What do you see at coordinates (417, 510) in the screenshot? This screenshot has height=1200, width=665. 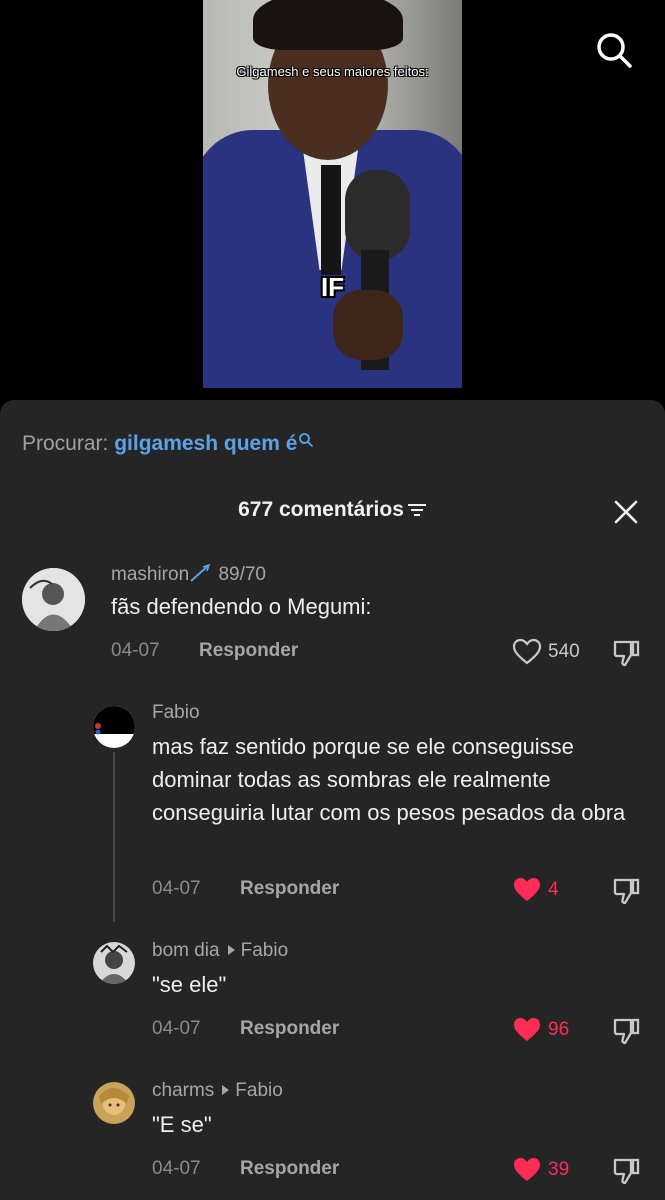 I see `sort-icon` at bounding box center [417, 510].